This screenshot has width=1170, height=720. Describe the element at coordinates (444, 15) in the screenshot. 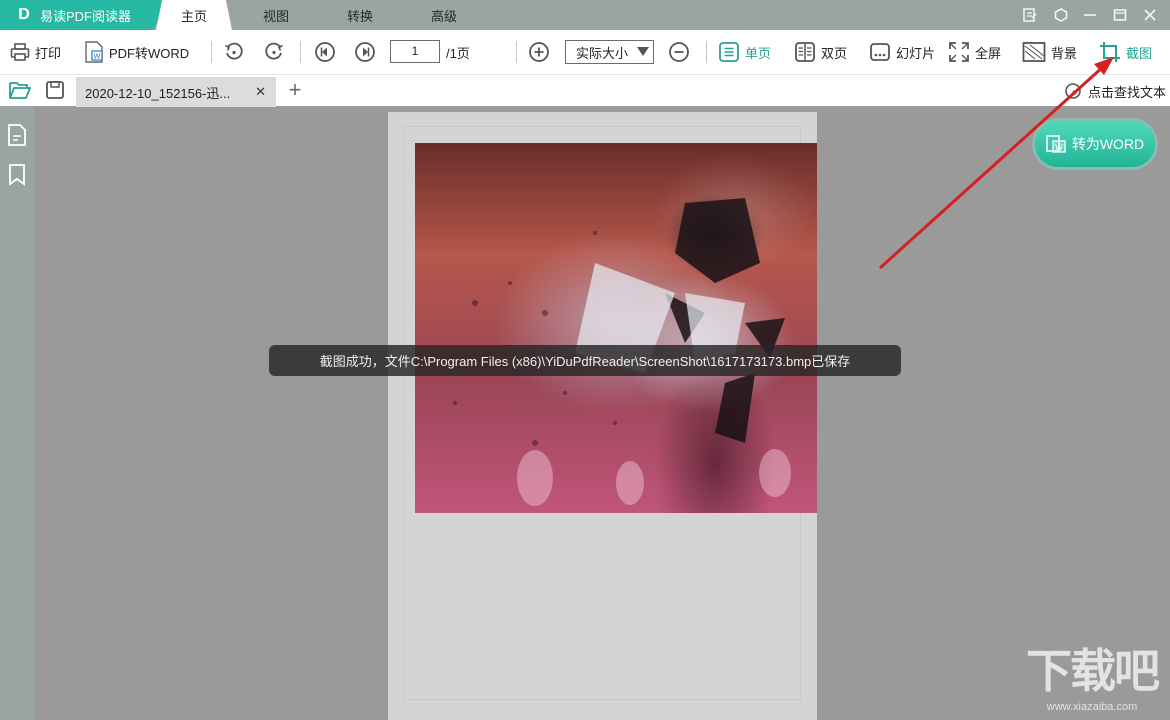

I see `tab-advanced: 高级` at that location.